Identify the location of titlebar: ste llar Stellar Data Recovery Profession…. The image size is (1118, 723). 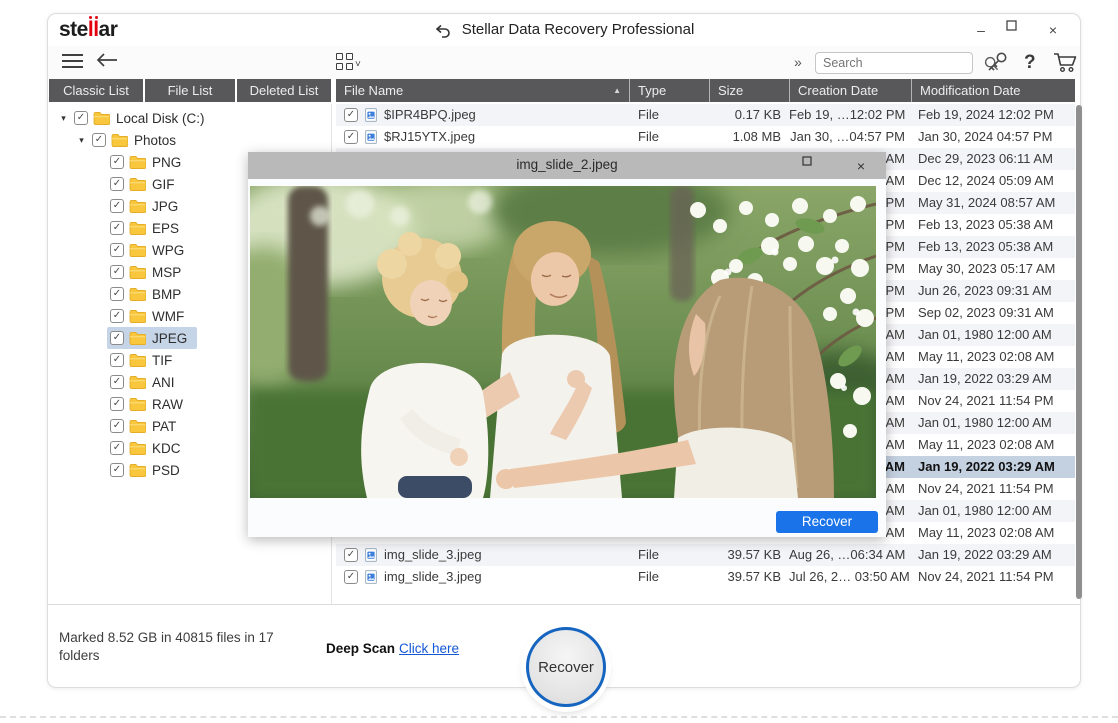
(564, 30).